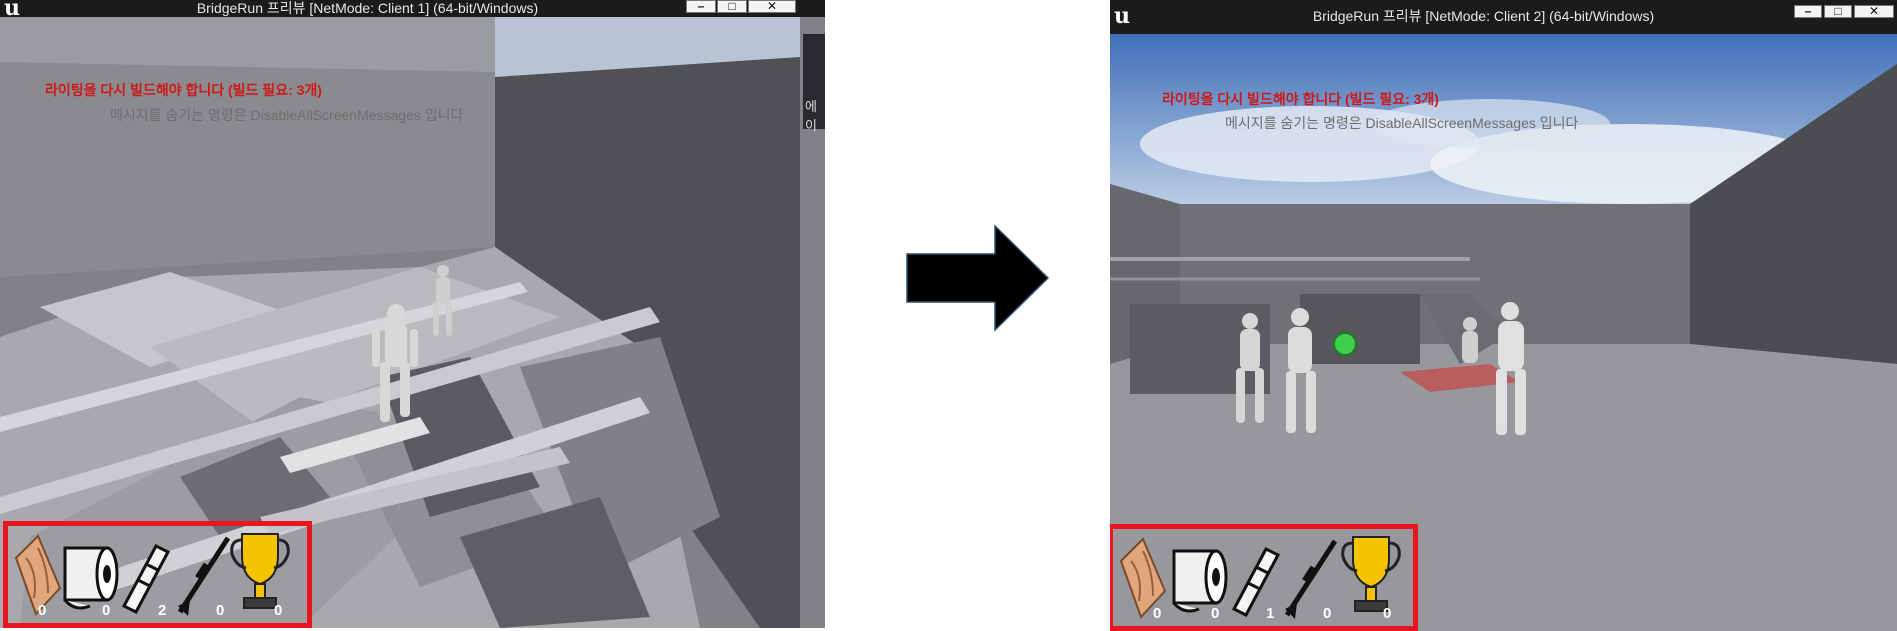 The height and width of the screenshot is (631, 1897). What do you see at coordinates (814, 83) in the screenshot?
I see `background-window-edge: 에이` at bounding box center [814, 83].